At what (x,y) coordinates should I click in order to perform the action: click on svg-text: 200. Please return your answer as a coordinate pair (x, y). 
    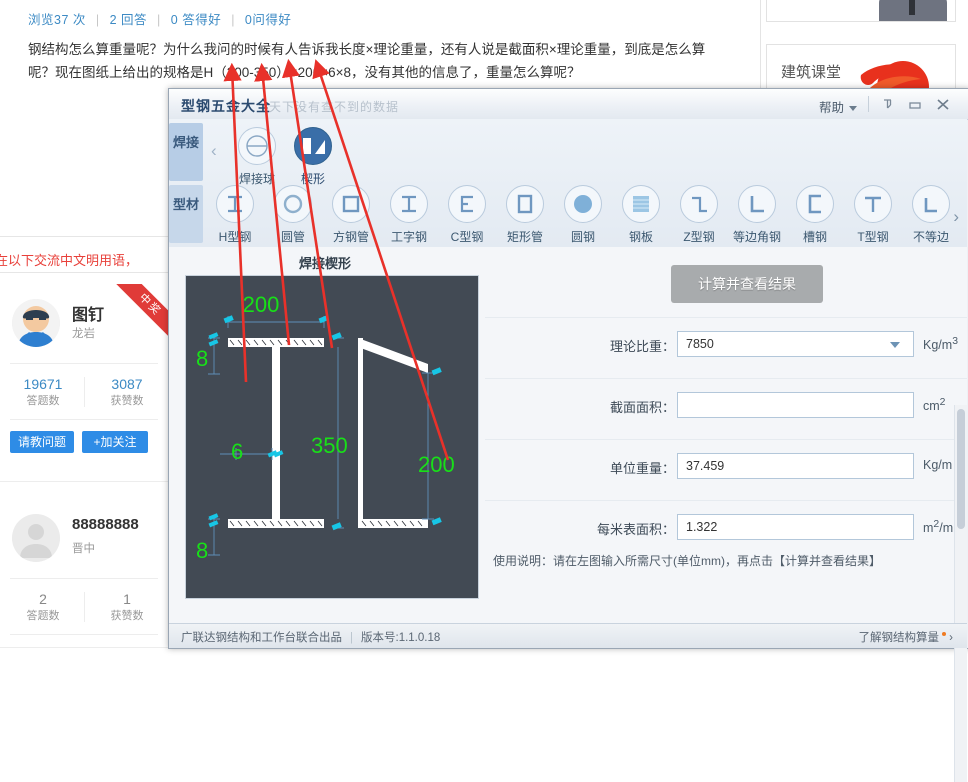
    Looking at the image, I should click on (261, 304).